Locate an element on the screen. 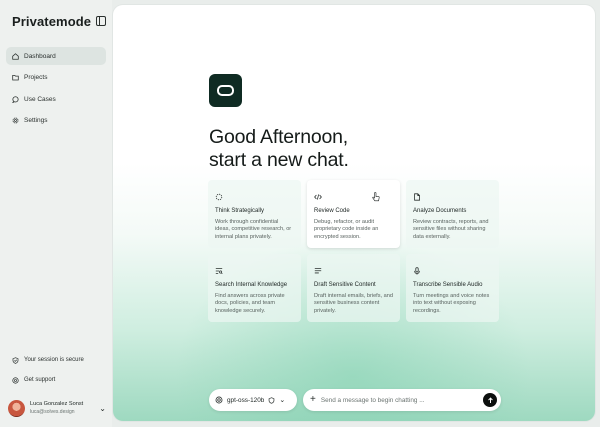 The image size is (600, 427). sidebar-item-label: Dashboard is located at coordinates (40, 56).